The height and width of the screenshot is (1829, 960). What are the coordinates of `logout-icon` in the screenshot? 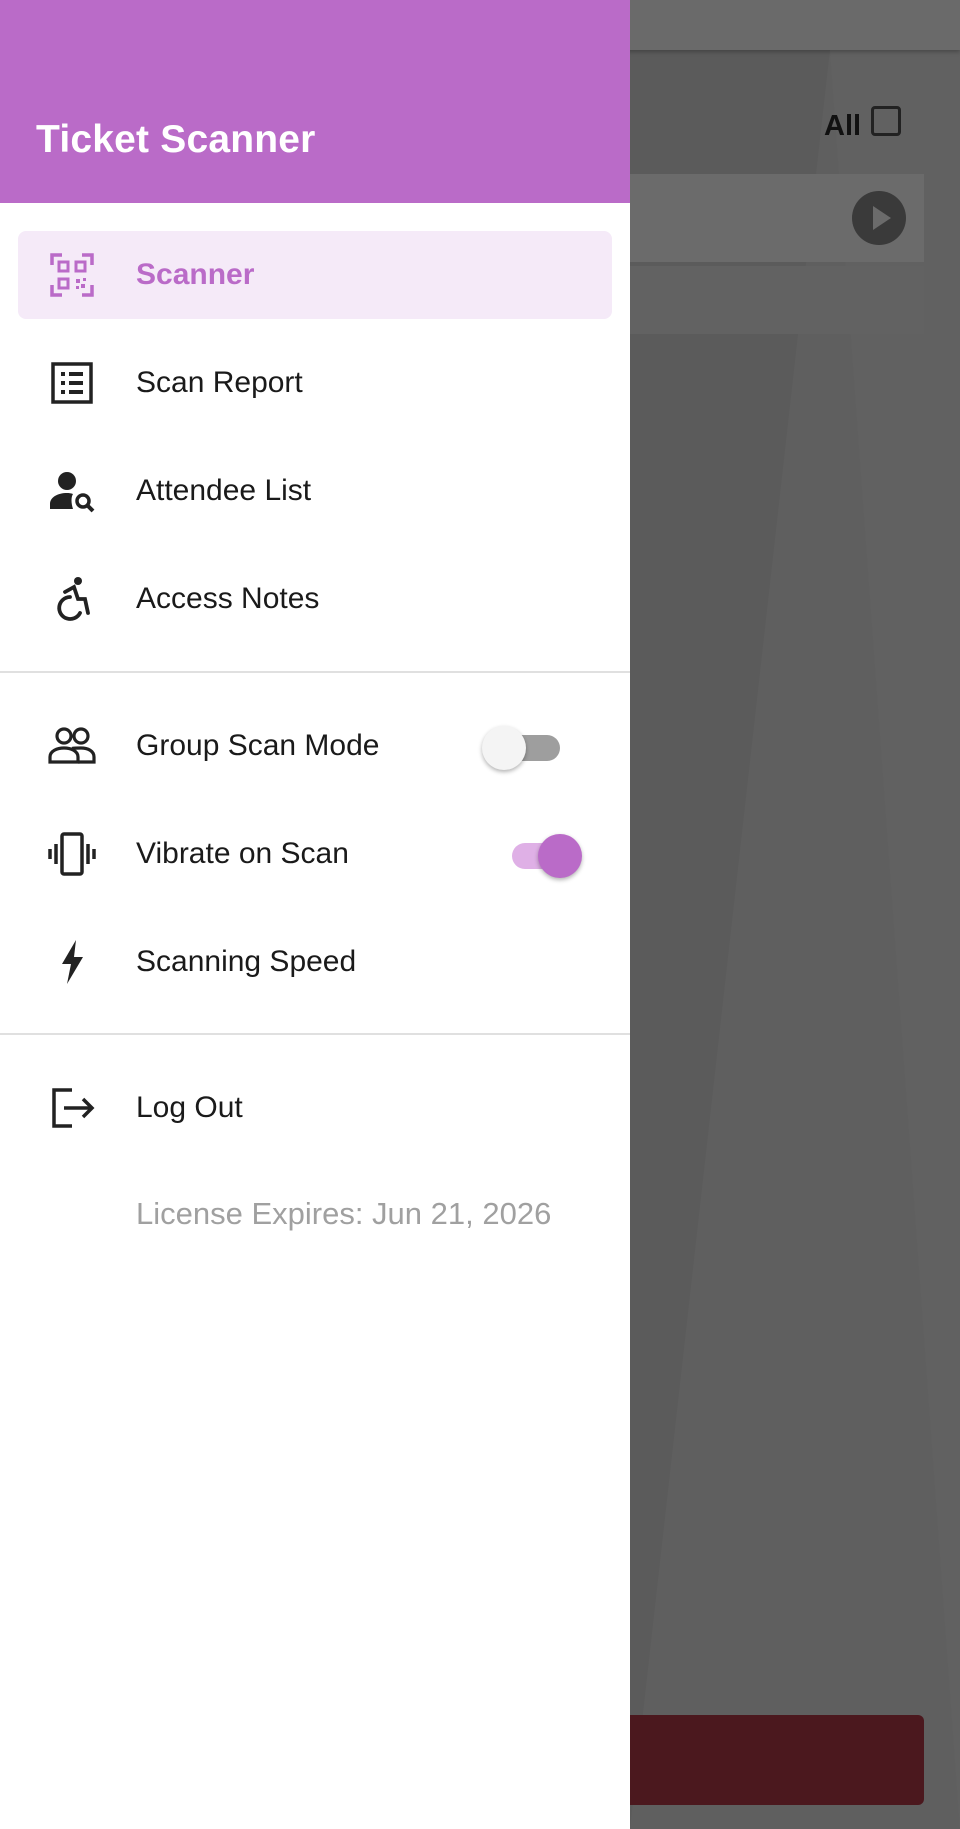 It's located at (72, 1108).